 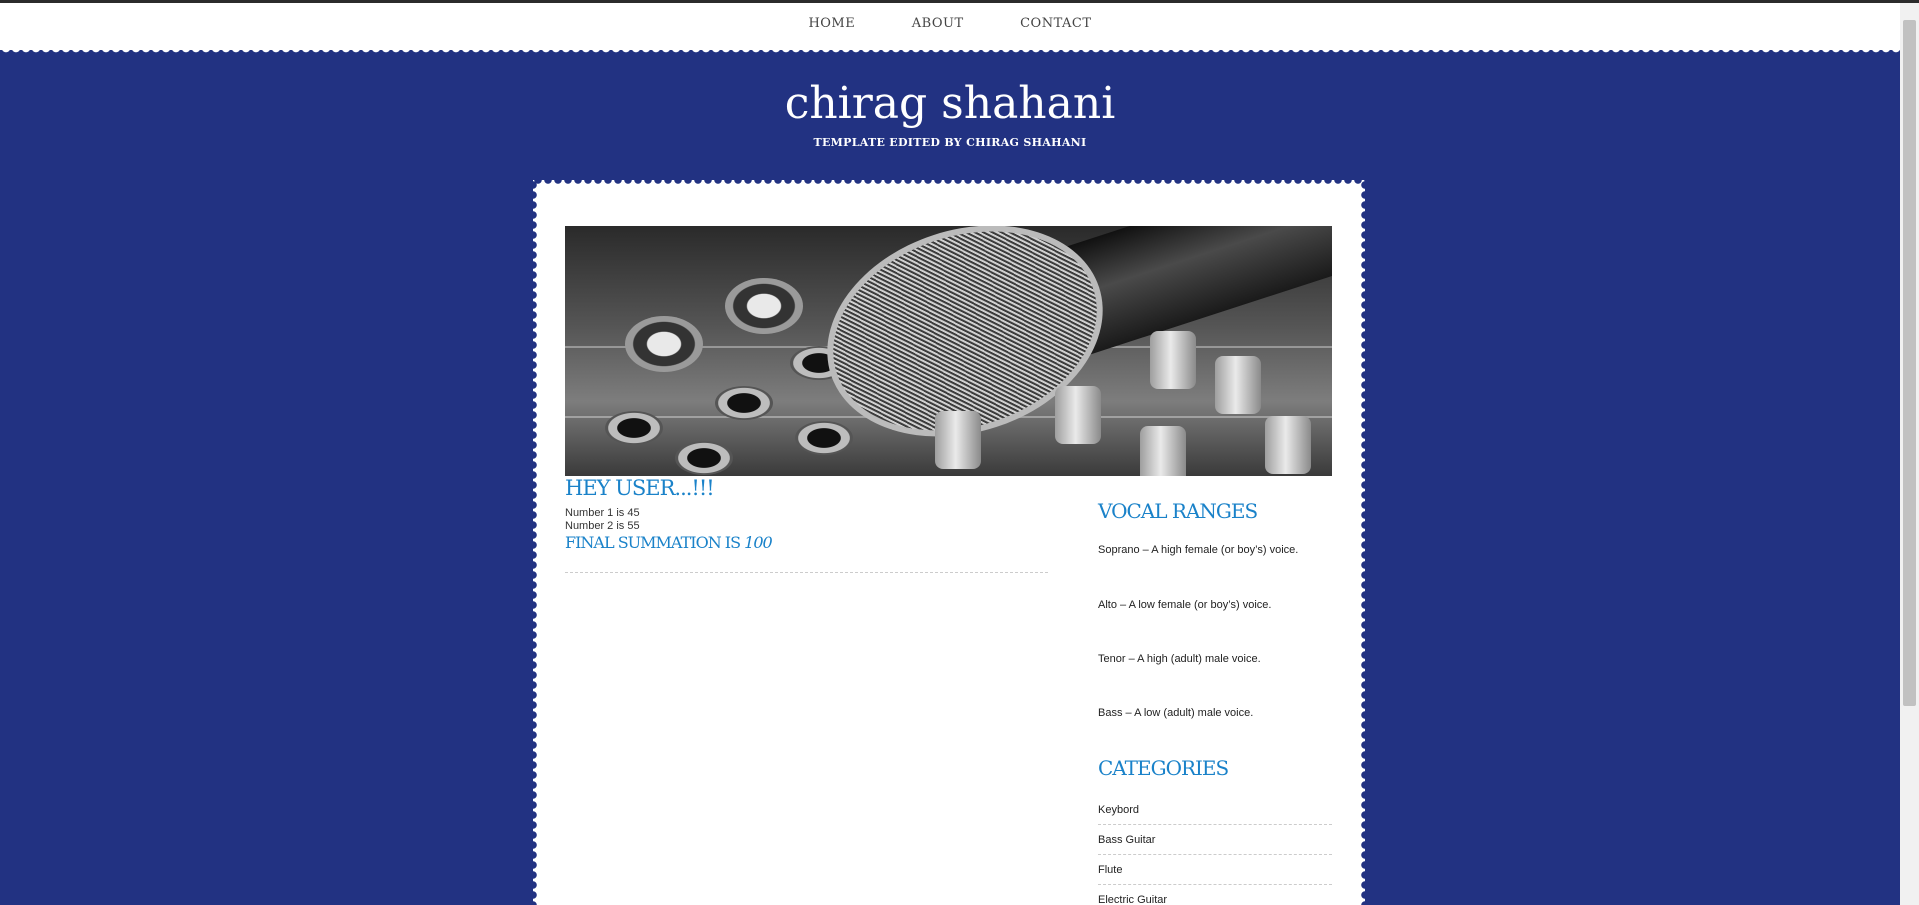 I want to click on nav-about-link: ABOUT, so click(x=938, y=24).